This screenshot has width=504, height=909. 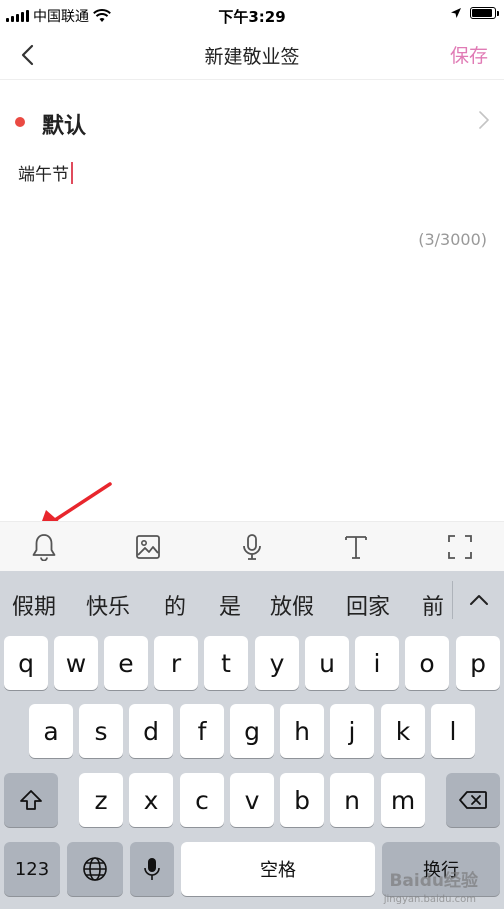 I want to click on fullscreen-button, so click(x=460, y=547).